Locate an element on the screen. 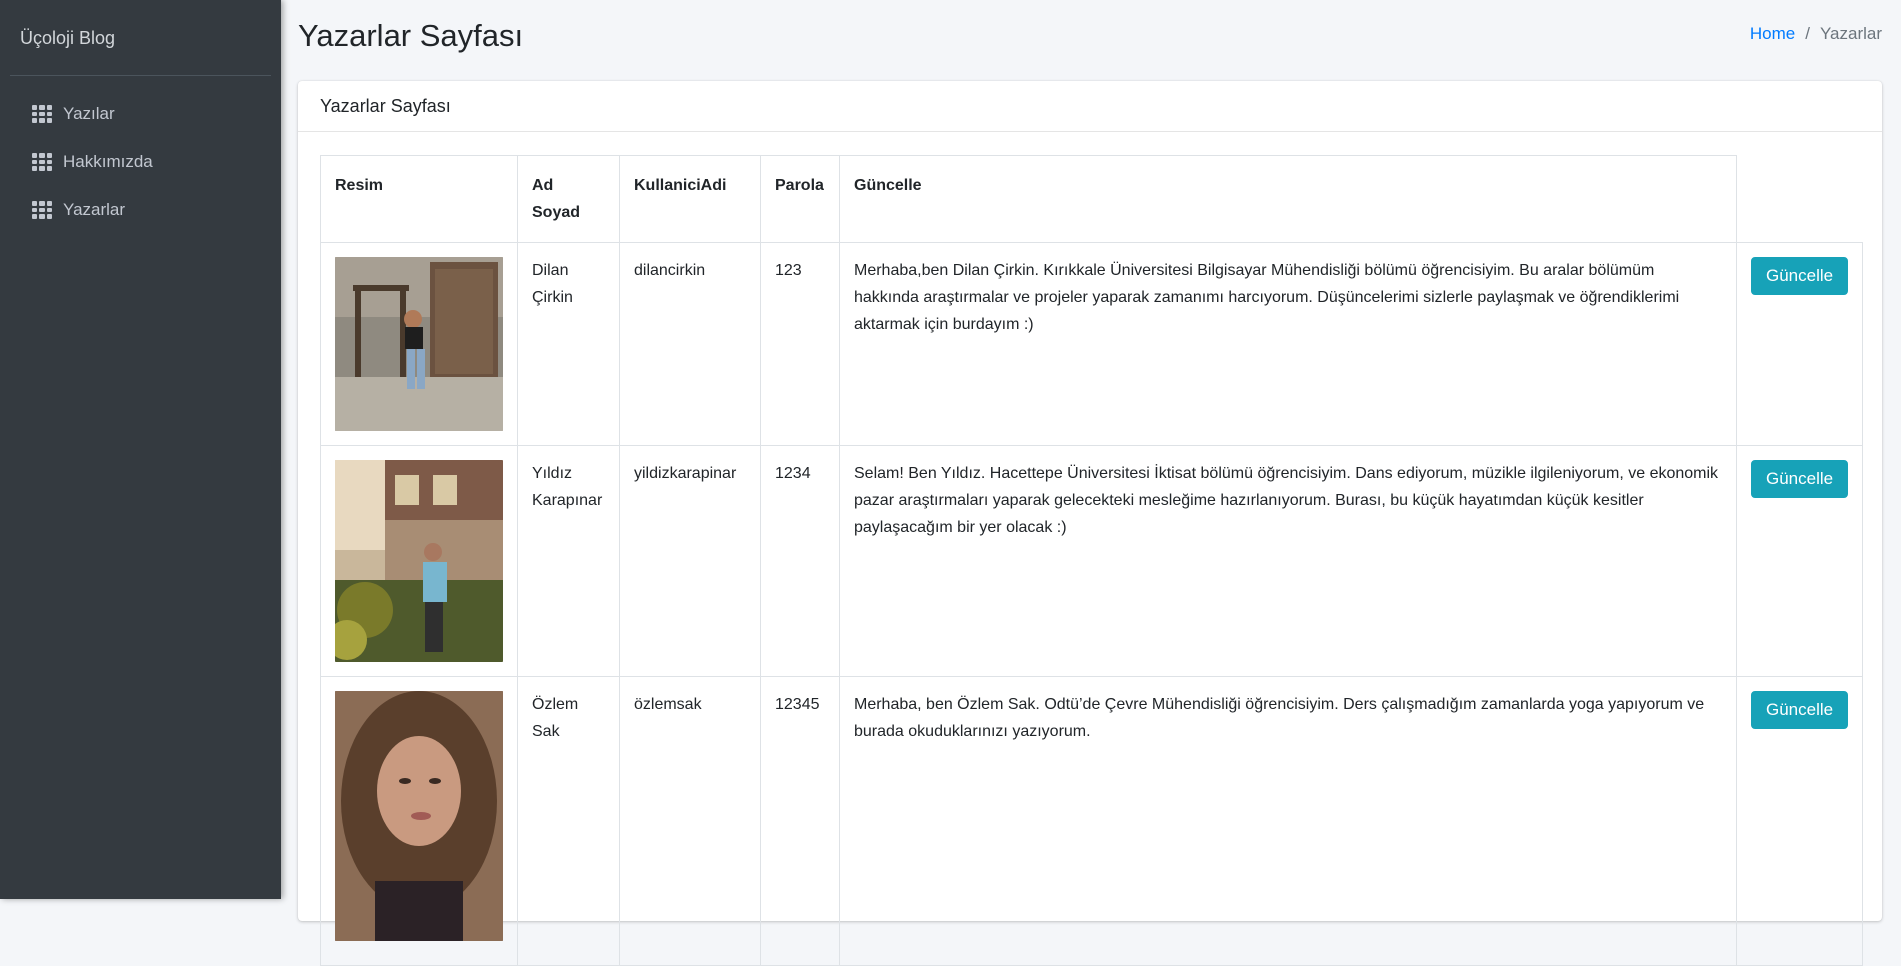 This screenshot has width=1901, height=966. sidebar-item-hakkimizda: Hakkımızda is located at coordinates (140, 162).